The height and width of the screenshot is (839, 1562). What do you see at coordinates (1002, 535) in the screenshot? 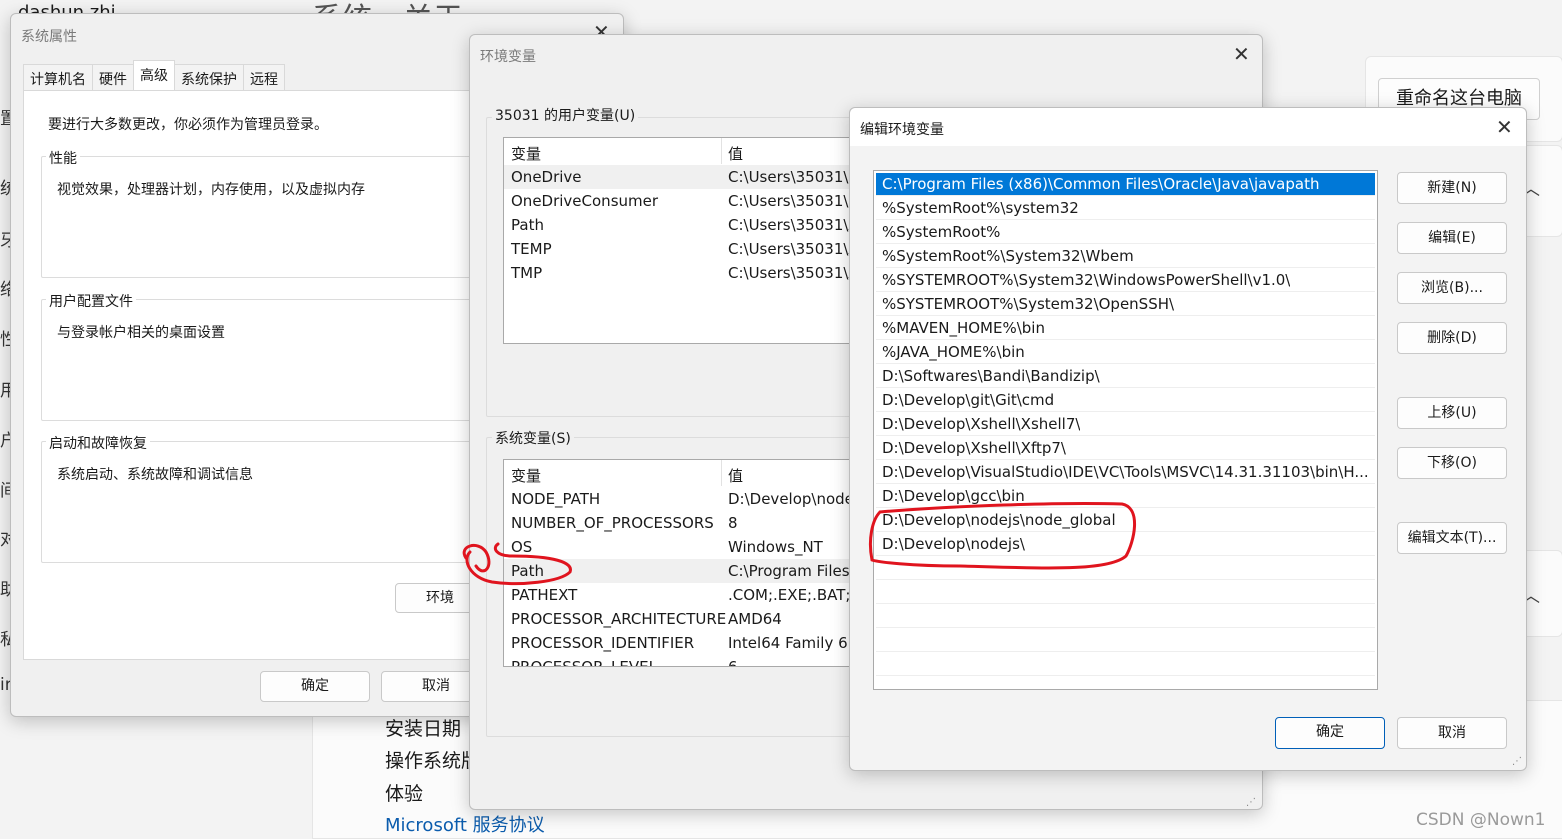
I see `annotation-circle-nodejs-entries` at bounding box center [1002, 535].